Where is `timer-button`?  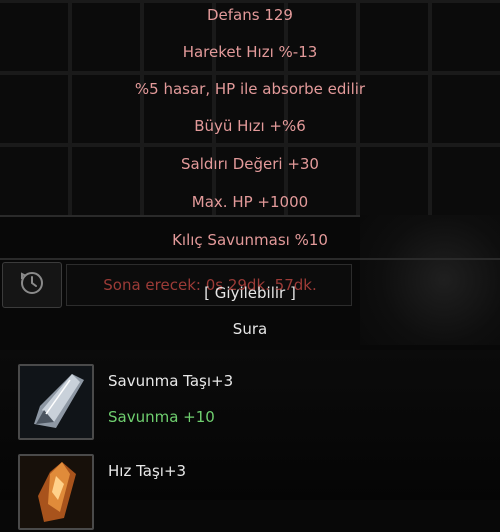 timer-button is located at coordinates (32, 285).